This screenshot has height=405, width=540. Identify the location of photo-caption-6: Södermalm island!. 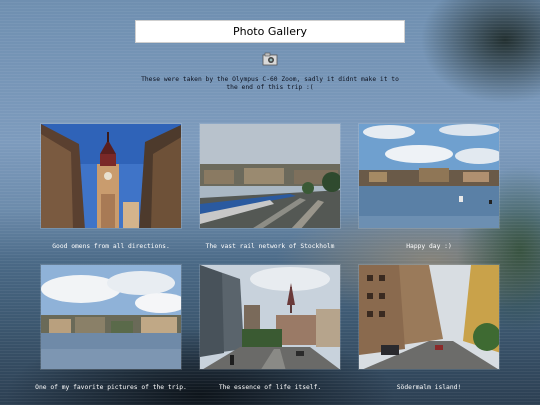
(429, 387).